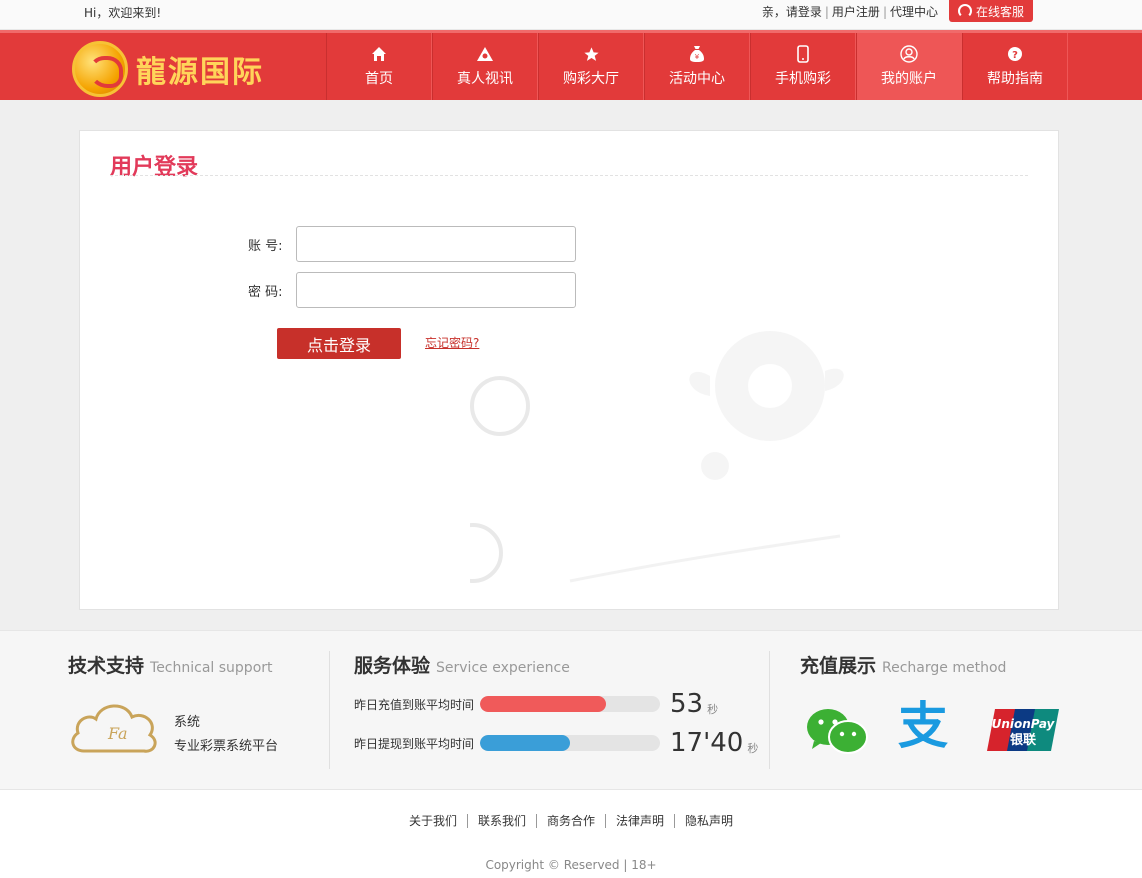 This screenshot has width=1142, height=878. What do you see at coordinates (485, 79) in the screenshot?
I see `nav-label: 真人视讯` at bounding box center [485, 79].